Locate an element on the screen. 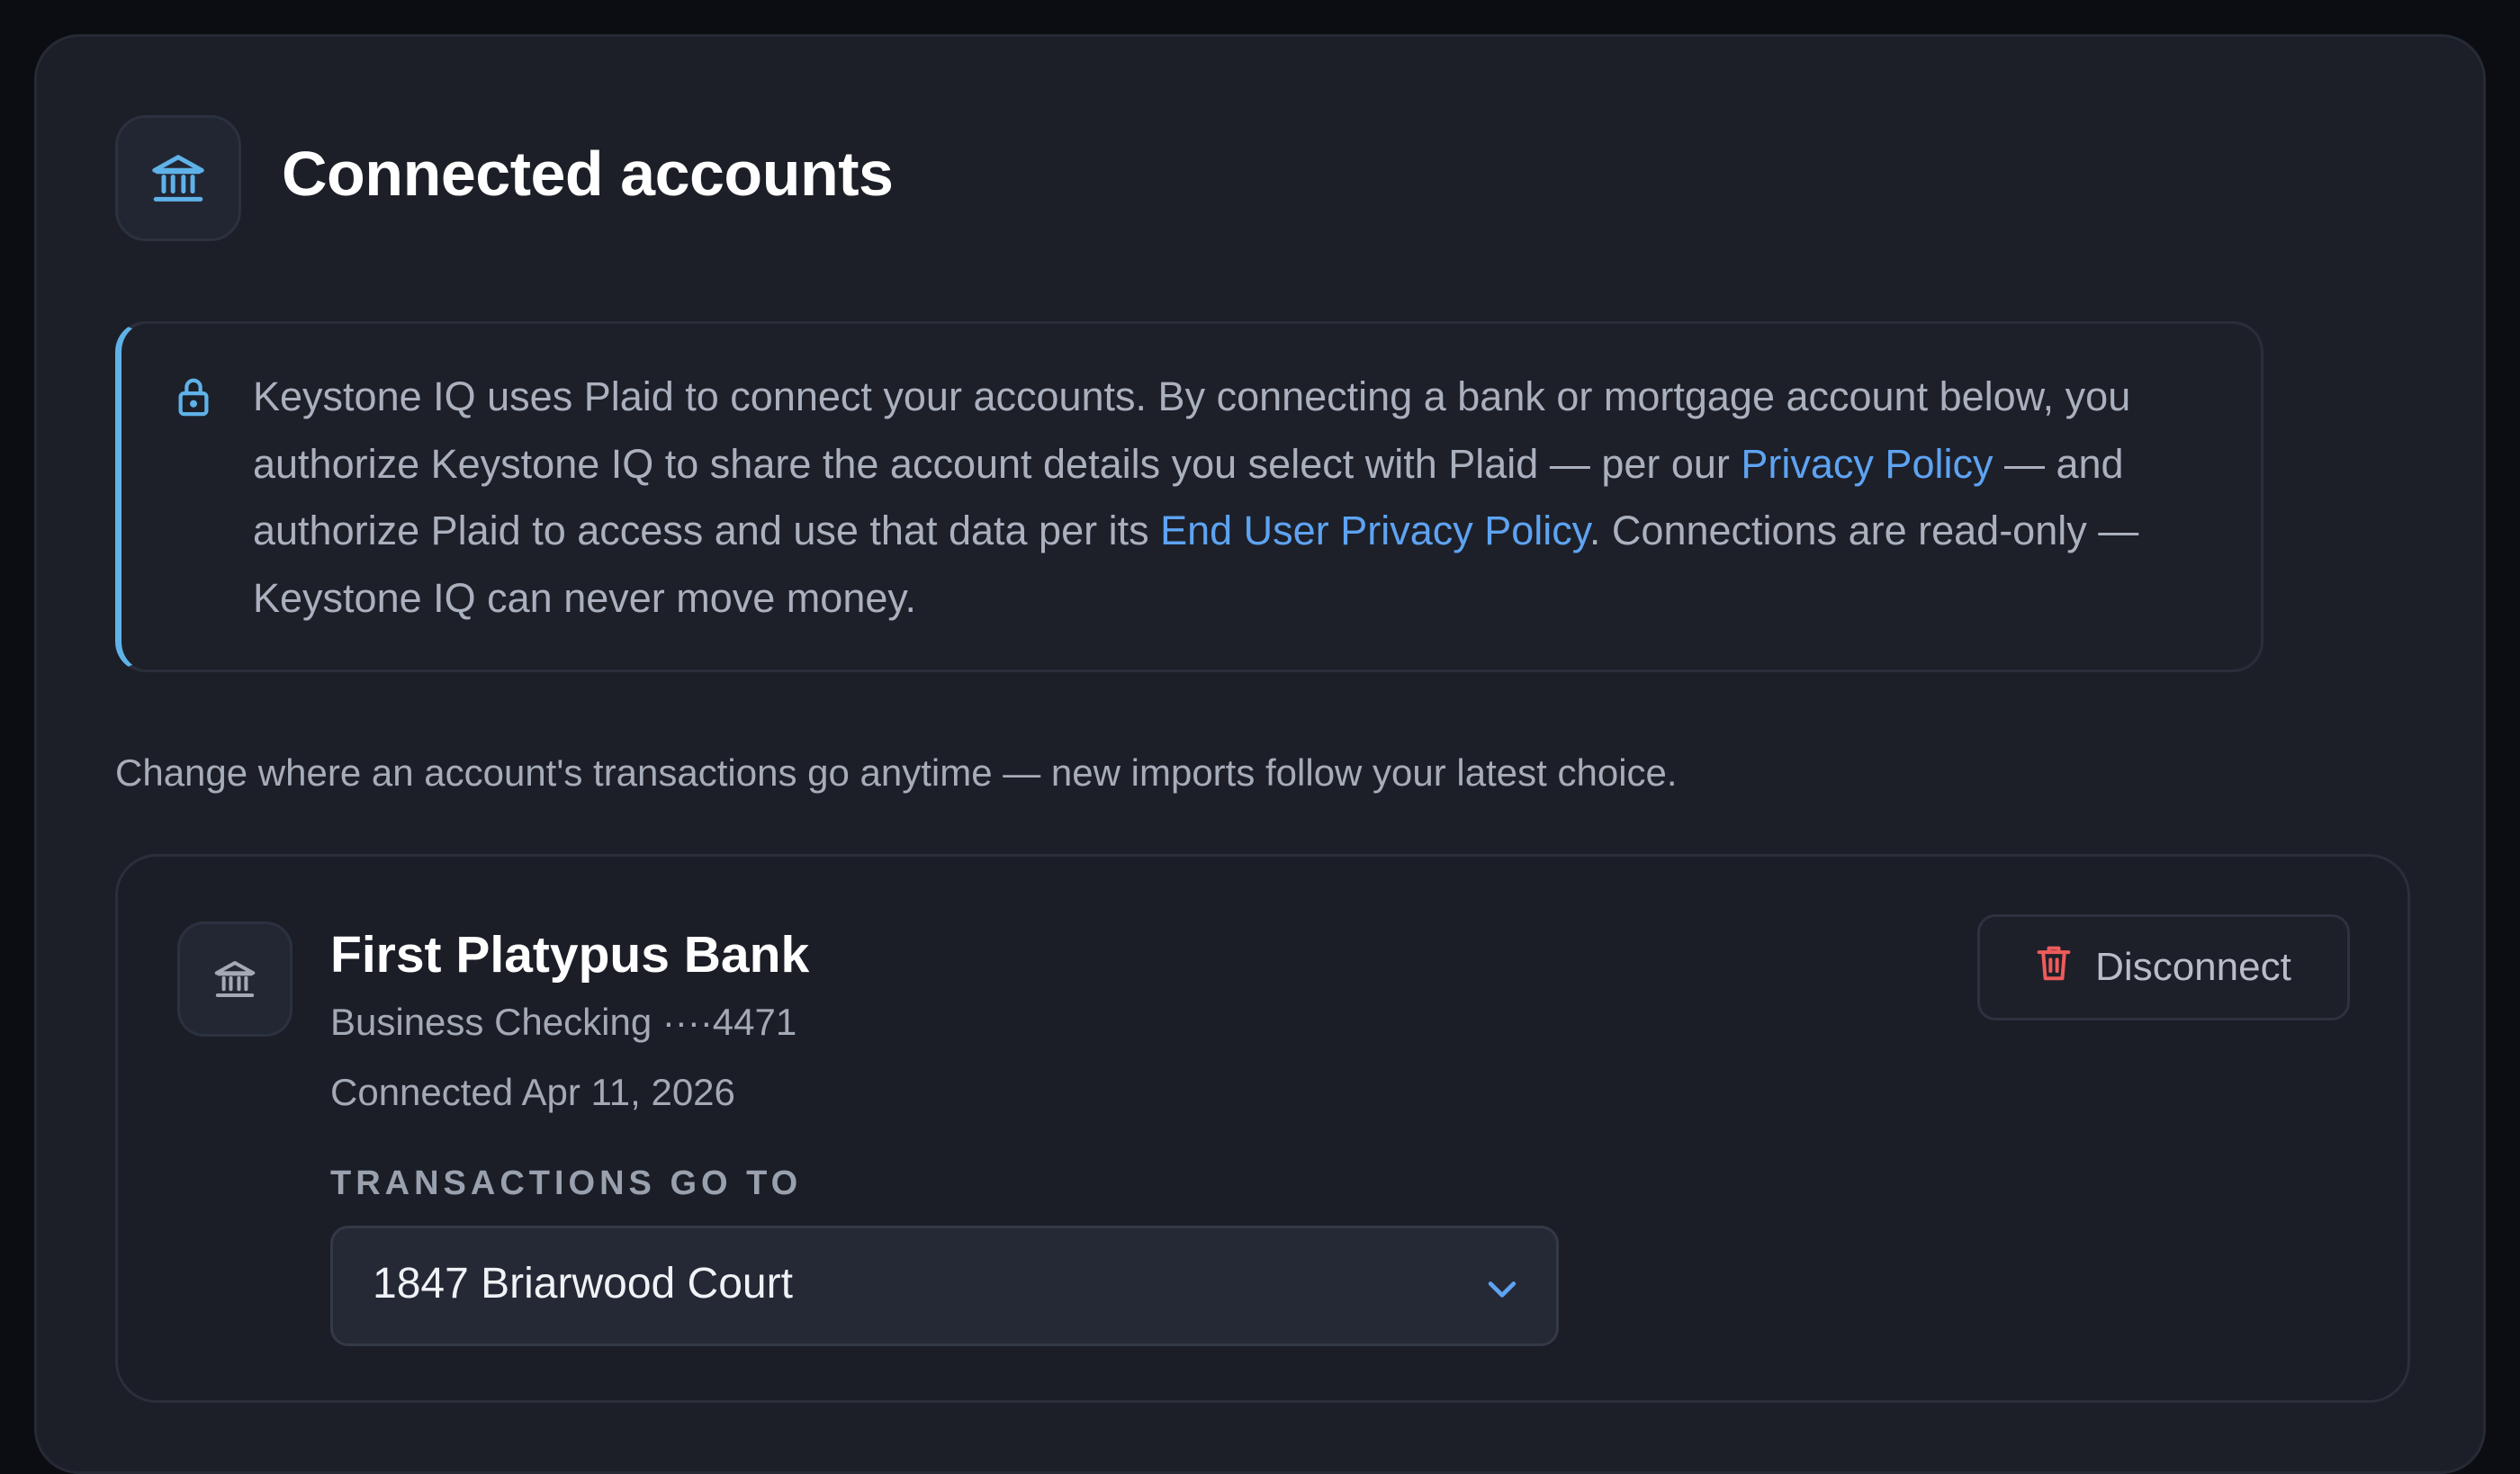  trash-icon is located at coordinates (2054, 968).